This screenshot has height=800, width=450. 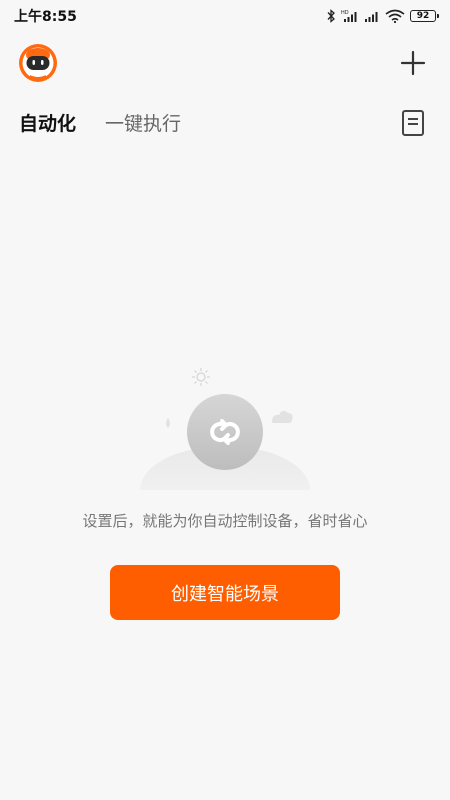 What do you see at coordinates (413, 123) in the screenshot?
I see `document-icon` at bounding box center [413, 123].